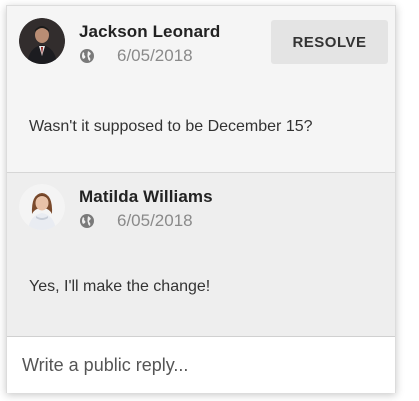 Image resolution: width=419 pixels, height=401 pixels. What do you see at coordinates (120, 286) in the screenshot?
I see `comment-text: Yes, I'll make the change!` at bounding box center [120, 286].